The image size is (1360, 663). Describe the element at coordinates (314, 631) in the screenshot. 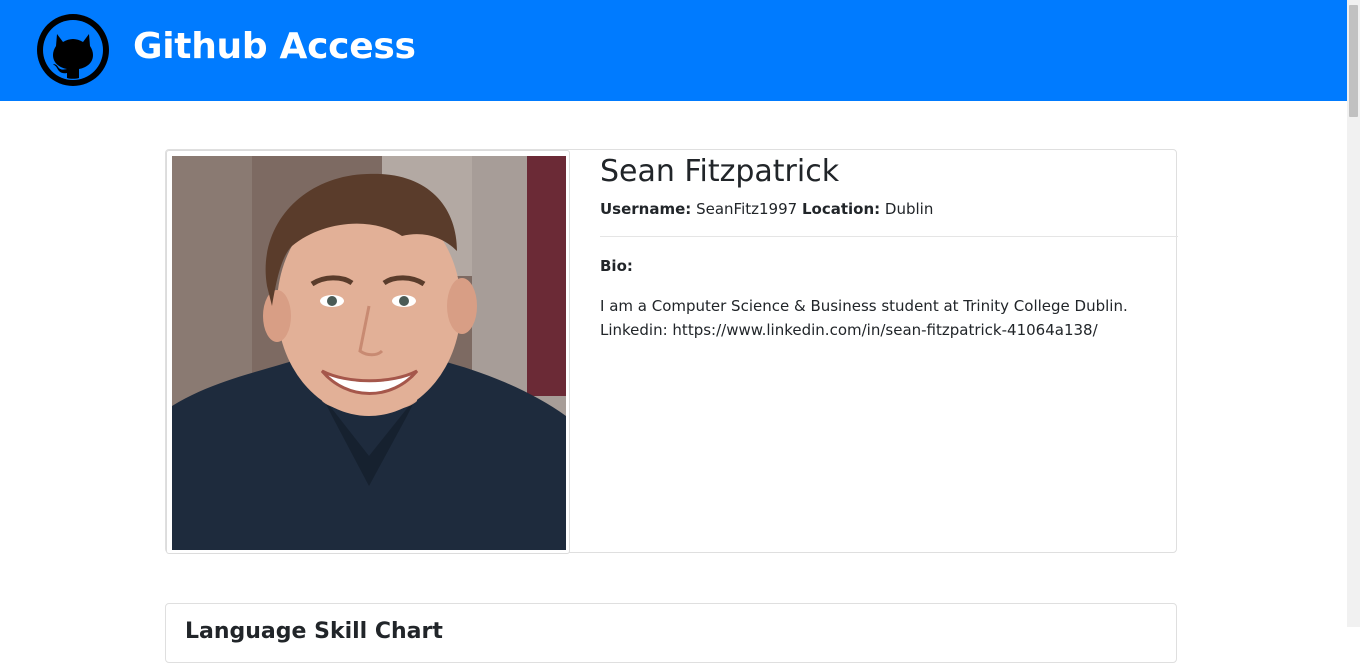

I see `skill-chart-title: Language Skill Chart` at that location.